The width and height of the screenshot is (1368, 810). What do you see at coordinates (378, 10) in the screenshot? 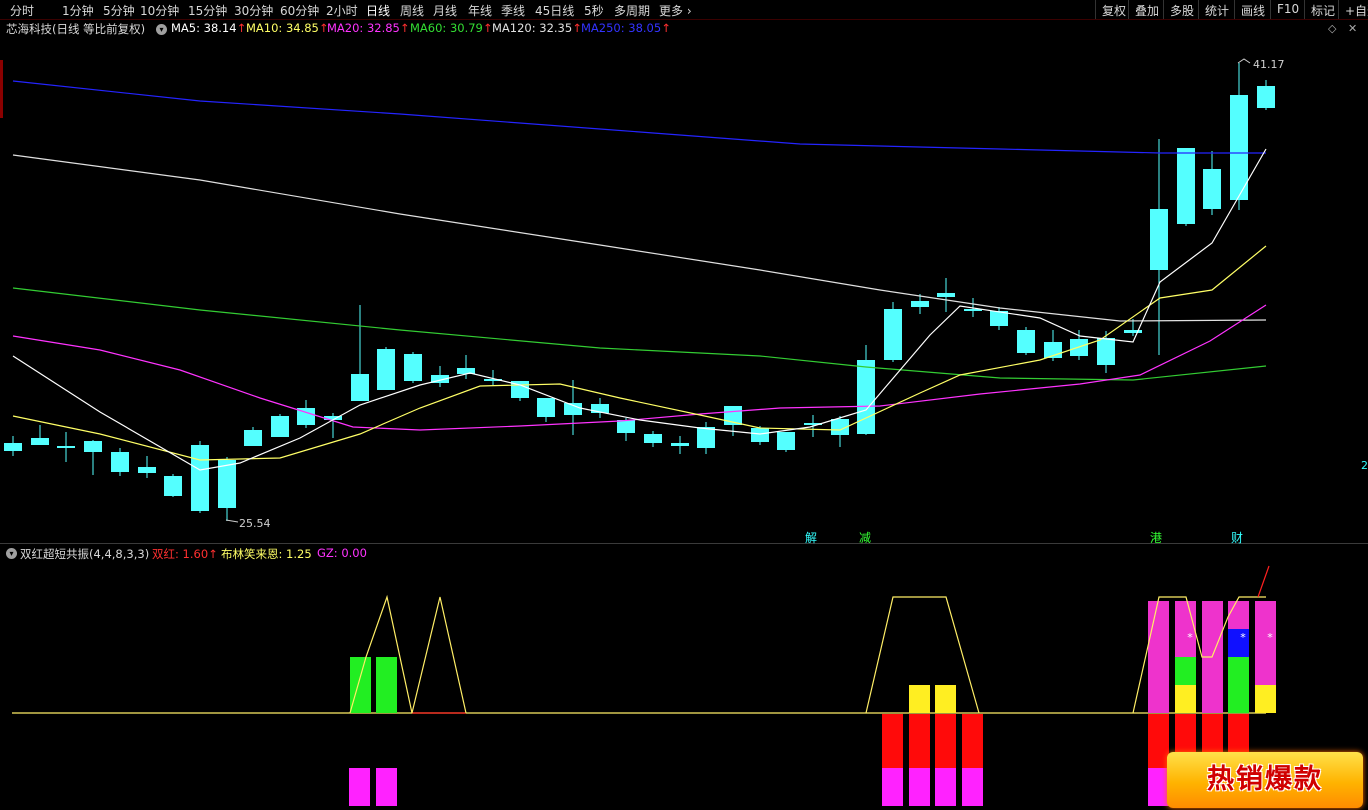
I see `period-tab-daily: 日线` at bounding box center [378, 10].